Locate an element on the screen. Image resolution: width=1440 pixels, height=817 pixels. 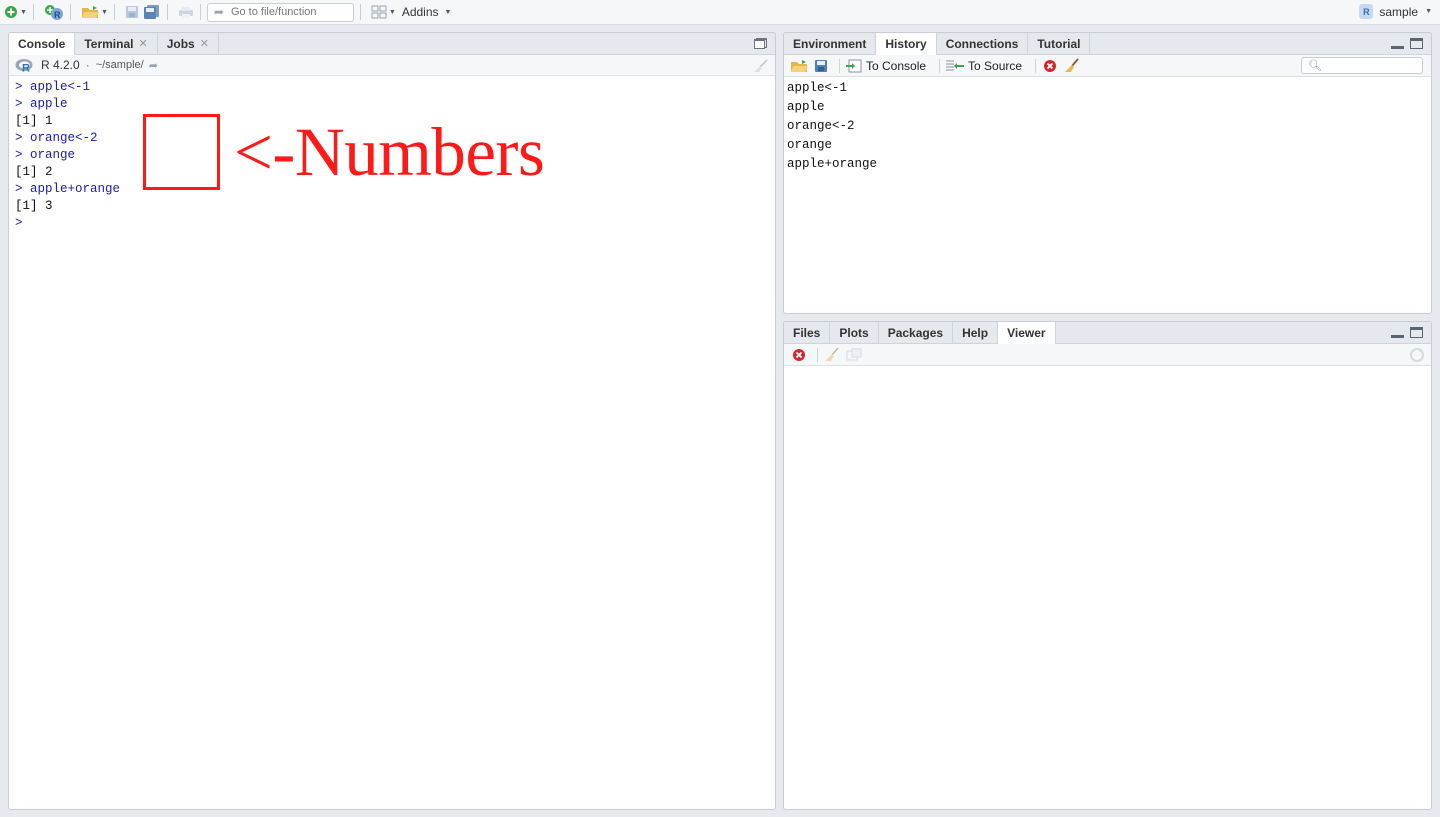
tab-tutorial: Tutorial is located at coordinates (1059, 43).